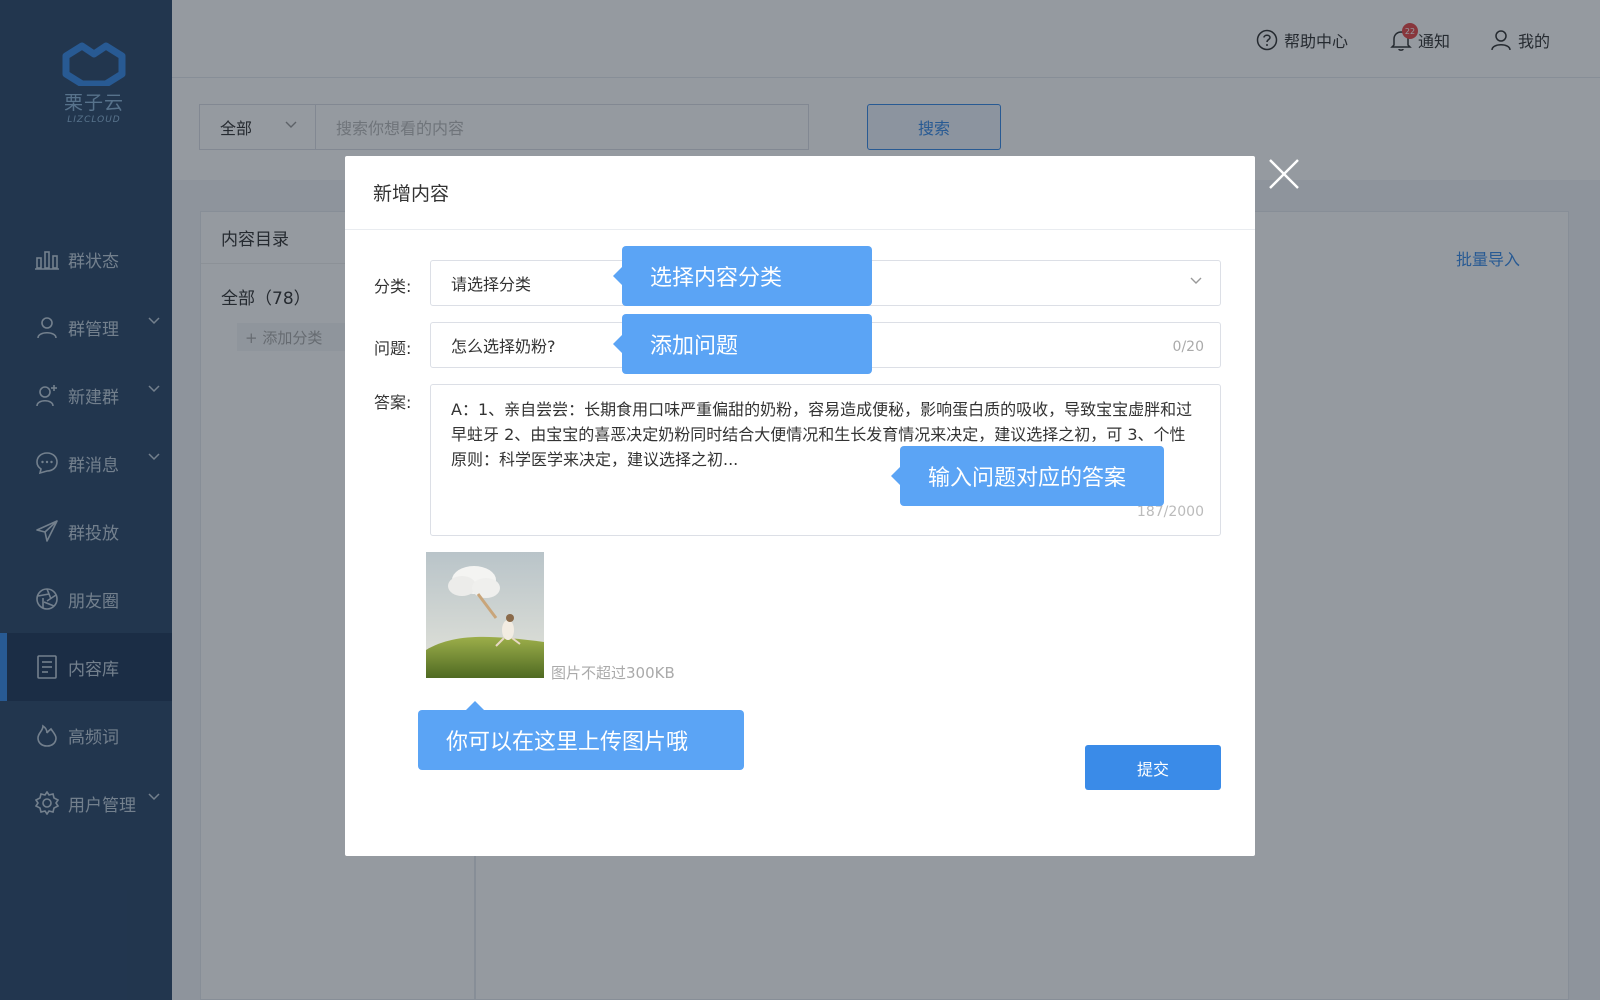  I want to click on submit-button: 提交, so click(1153, 767).